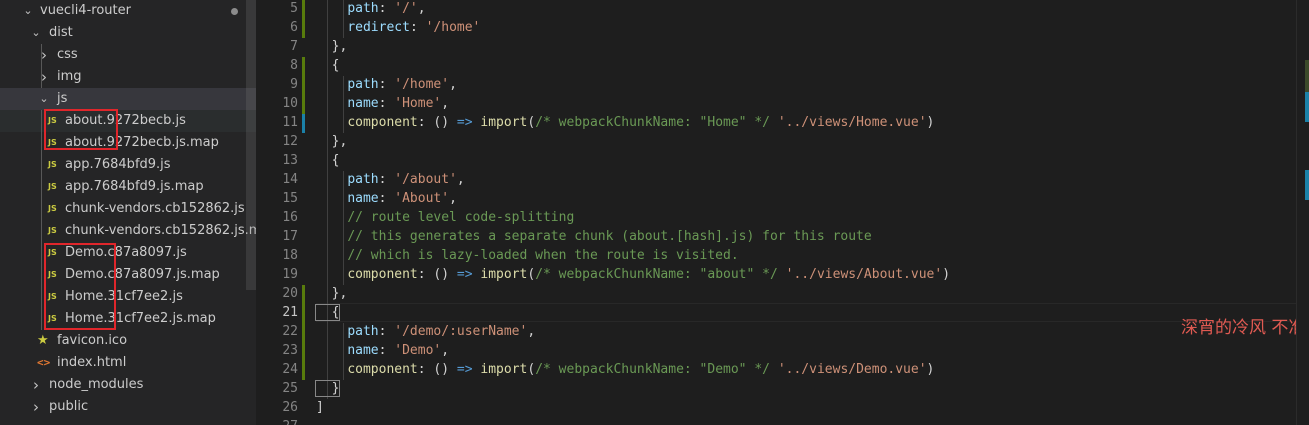  Describe the element at coordinates (294, 65) in the screenshot. I see `line-number: 8` at that location.